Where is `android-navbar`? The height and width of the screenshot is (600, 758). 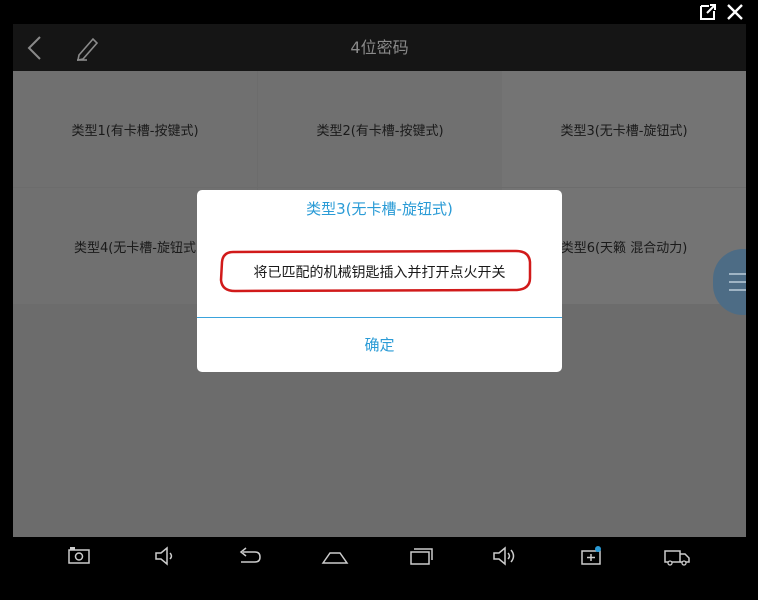 android-navbar is located at coordinates (379, 555).